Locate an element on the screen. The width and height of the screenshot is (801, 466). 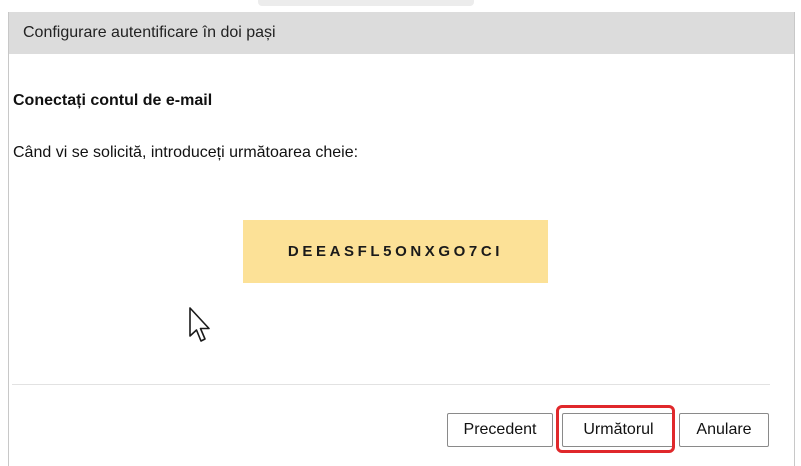
dialog-title: Configurare autentificare în doi pași is located at coordinates (149, 32).